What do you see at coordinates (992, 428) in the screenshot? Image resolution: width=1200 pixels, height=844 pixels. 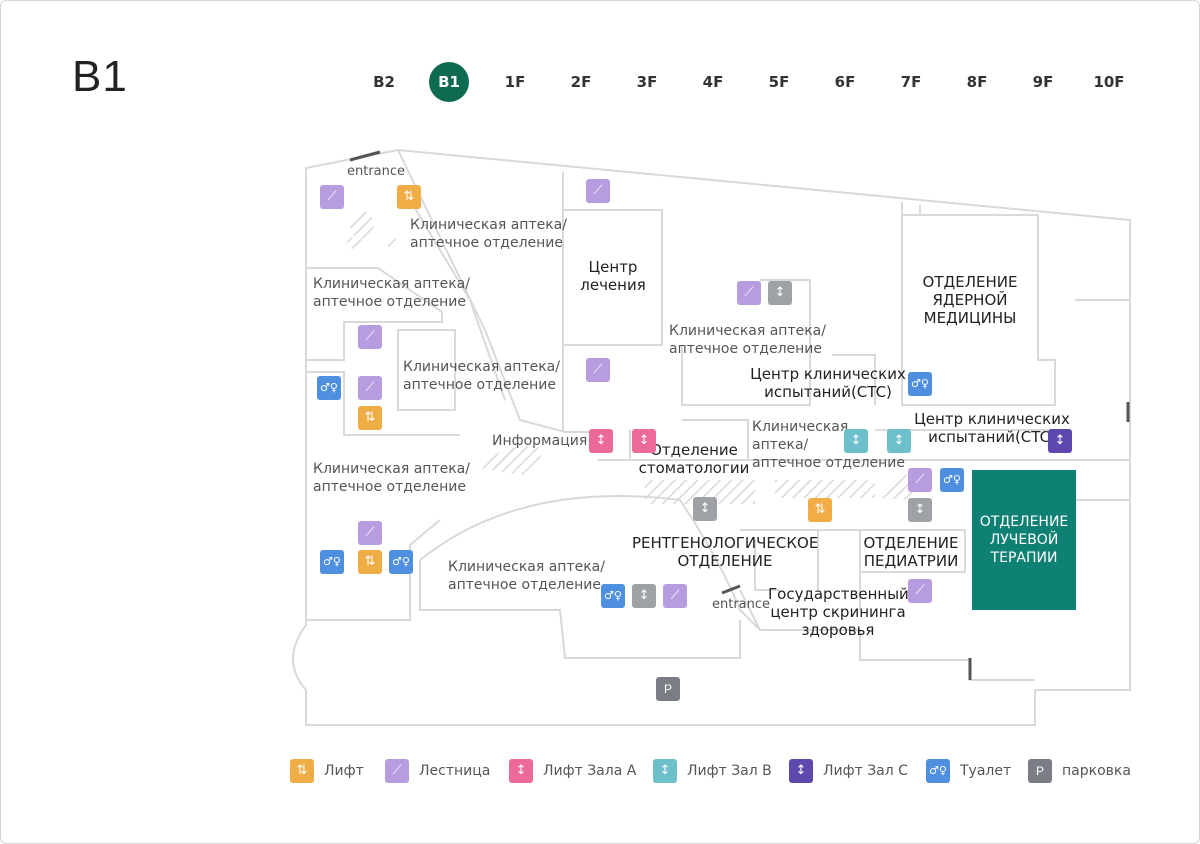 I see `ctc-label-2: Центр клинических испытаний(CTC)` at bounding box center [992, 428].